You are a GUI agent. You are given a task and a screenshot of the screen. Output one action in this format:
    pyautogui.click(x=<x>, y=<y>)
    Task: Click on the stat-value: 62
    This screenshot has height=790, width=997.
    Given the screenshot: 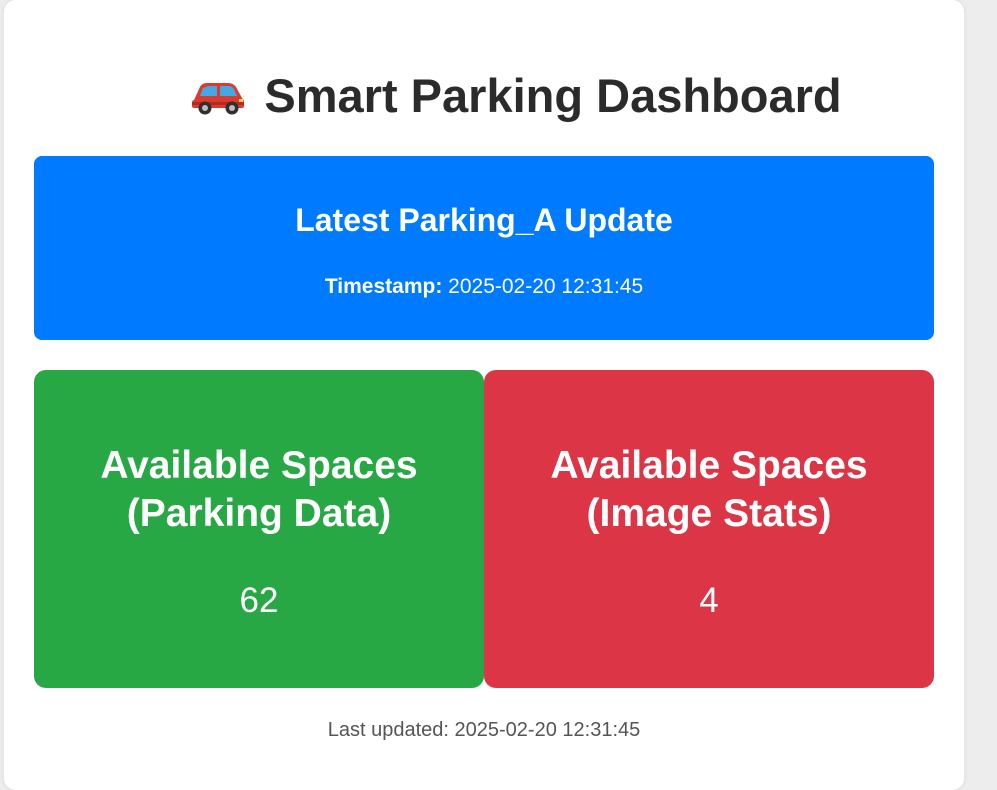 What is the action you would take?
    pyautogui.click(x=259, y=600)
    